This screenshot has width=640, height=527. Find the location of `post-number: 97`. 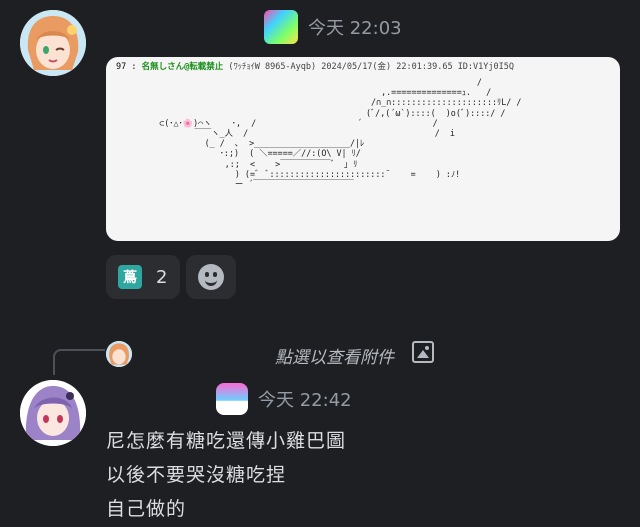

post-number: 97 is located at coordinates (121, 67).